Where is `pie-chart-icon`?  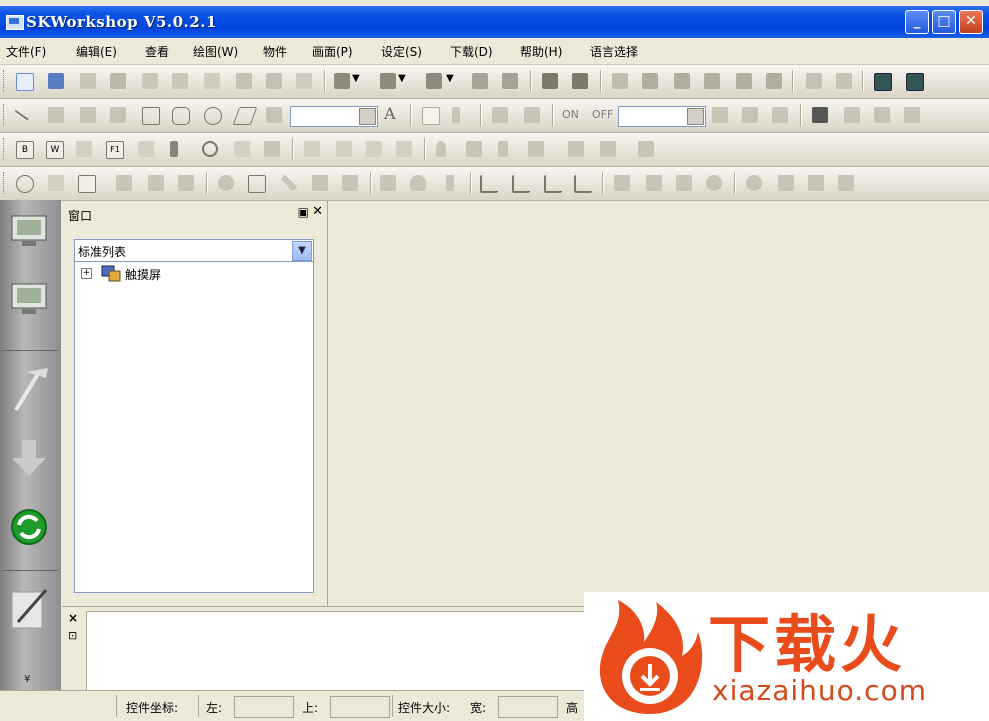 pie-chart-icon is located at coordinates (754, 183).